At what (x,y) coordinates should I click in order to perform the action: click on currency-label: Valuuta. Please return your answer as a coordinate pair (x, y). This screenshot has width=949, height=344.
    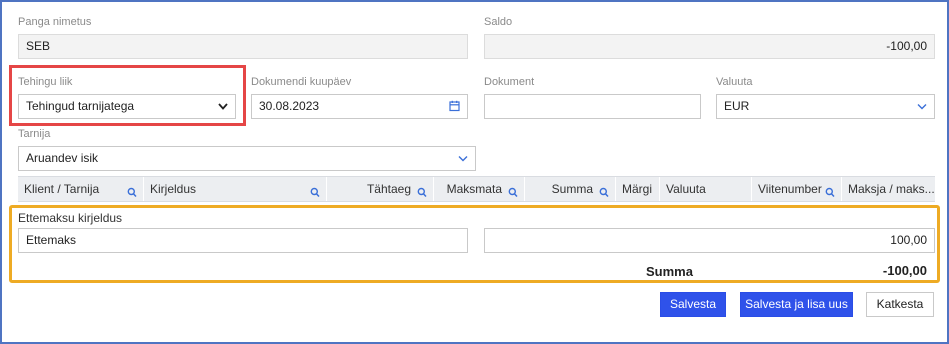
    Looking at the image, I should click on (734, 82).